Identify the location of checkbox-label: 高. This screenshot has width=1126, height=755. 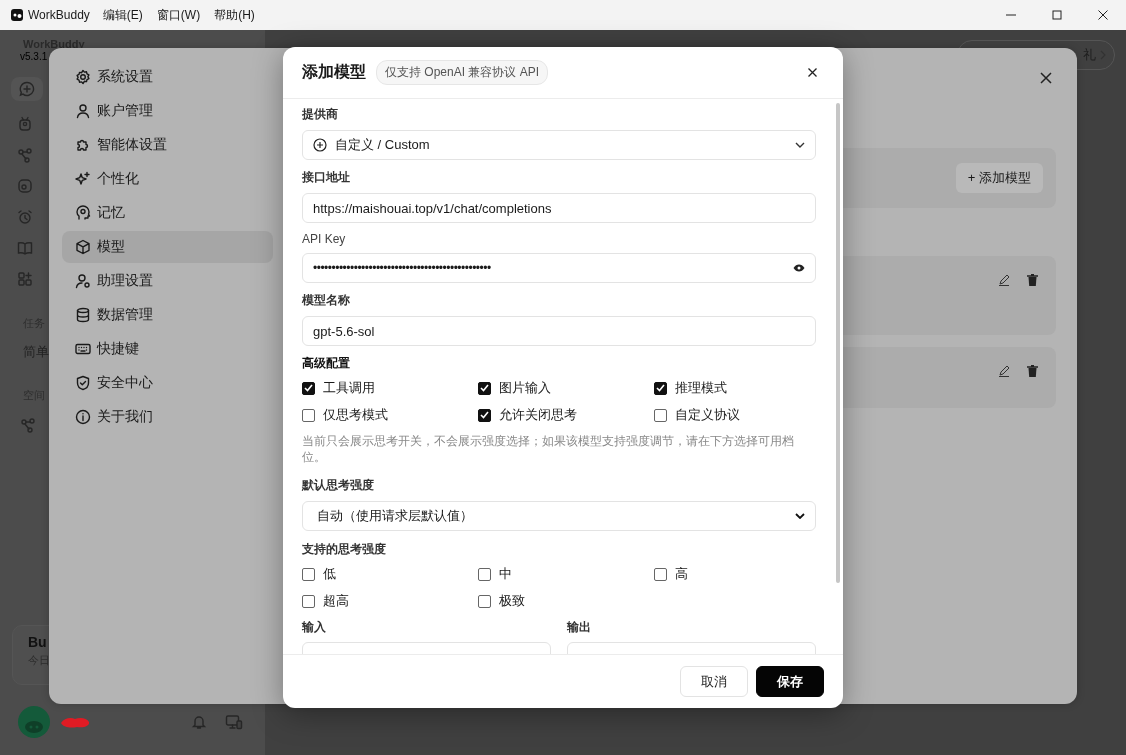
(681, 574).